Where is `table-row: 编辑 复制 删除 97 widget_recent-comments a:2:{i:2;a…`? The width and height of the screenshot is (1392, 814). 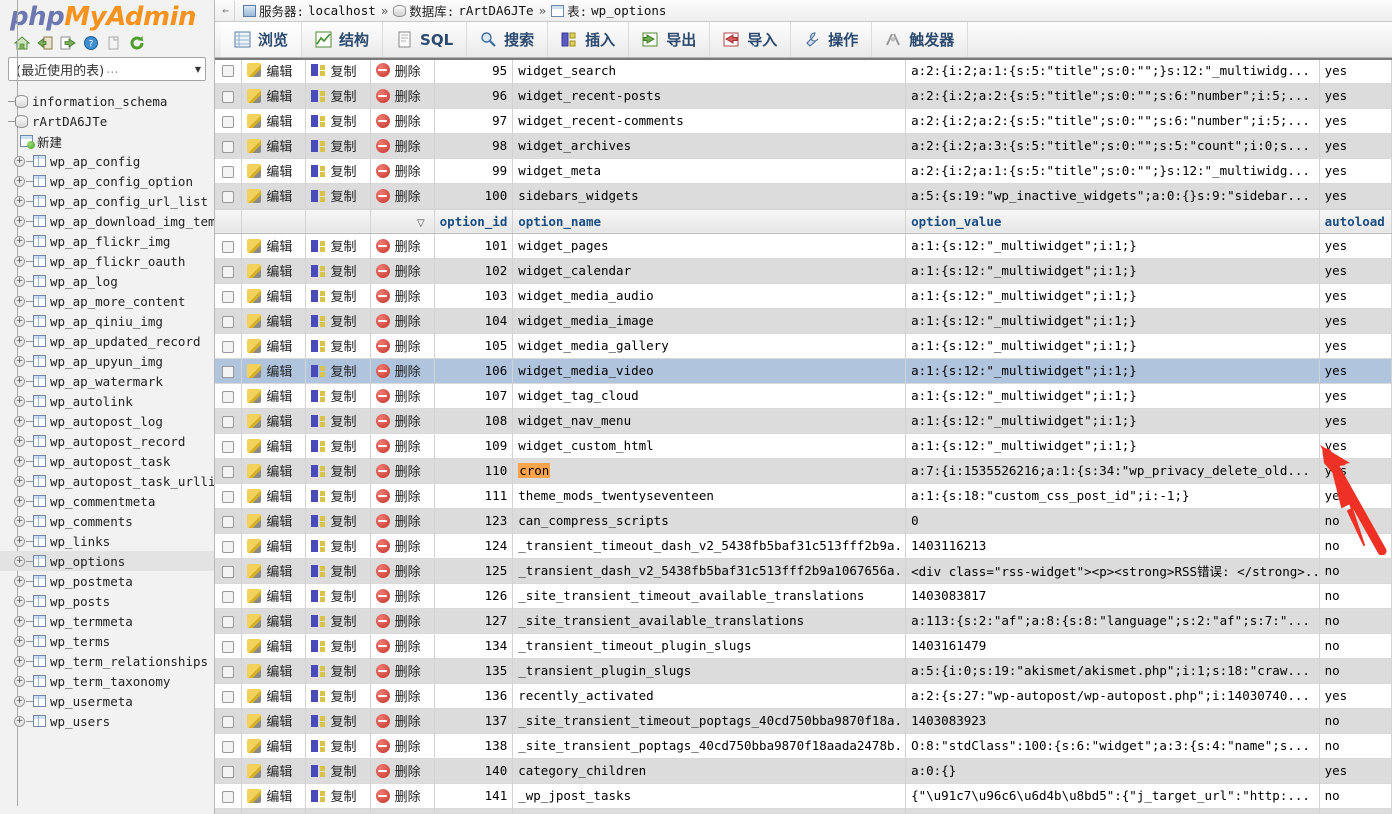 table-row: 编辑 复制 删除 97 widget_recent-comments a:2:{i:2;a… is located at coordinates (803, 120).